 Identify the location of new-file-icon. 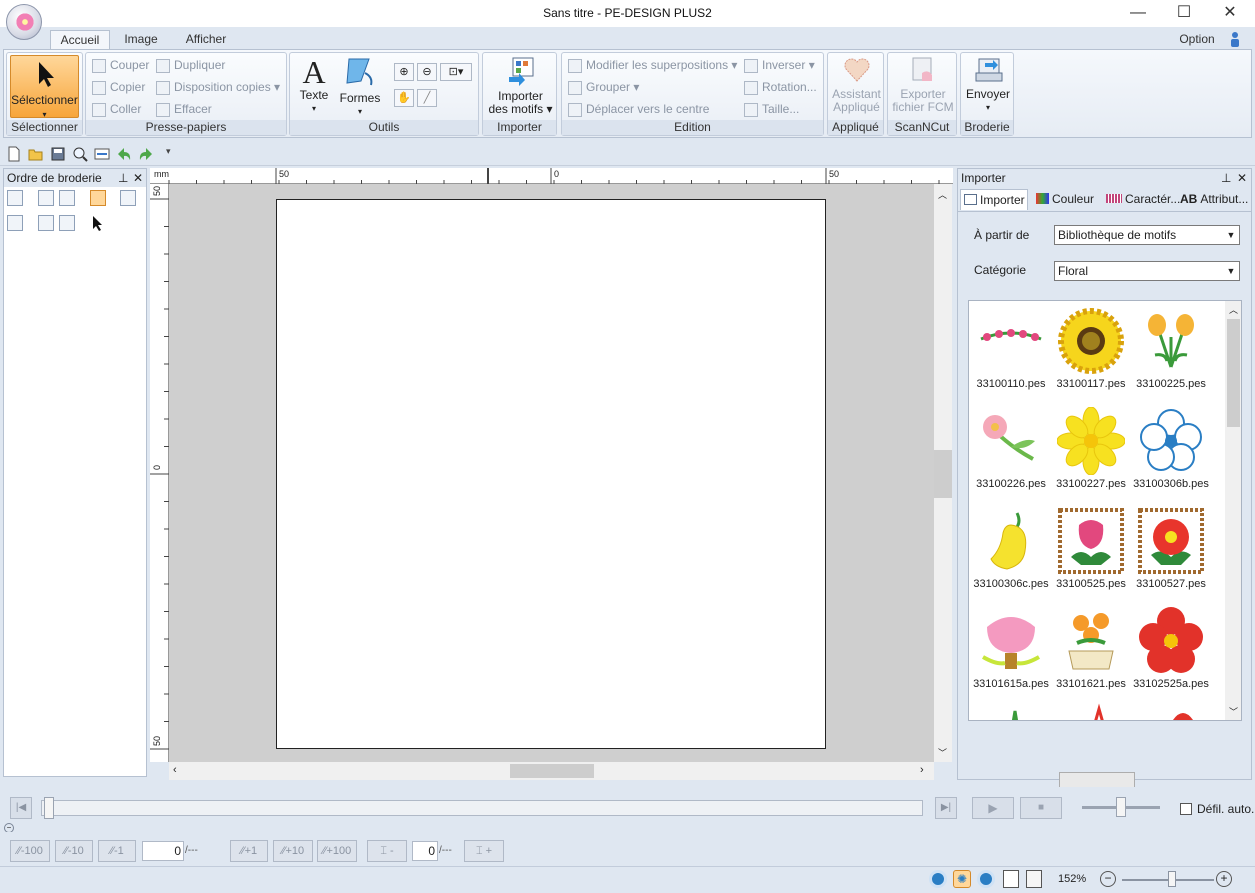
(14, 154).